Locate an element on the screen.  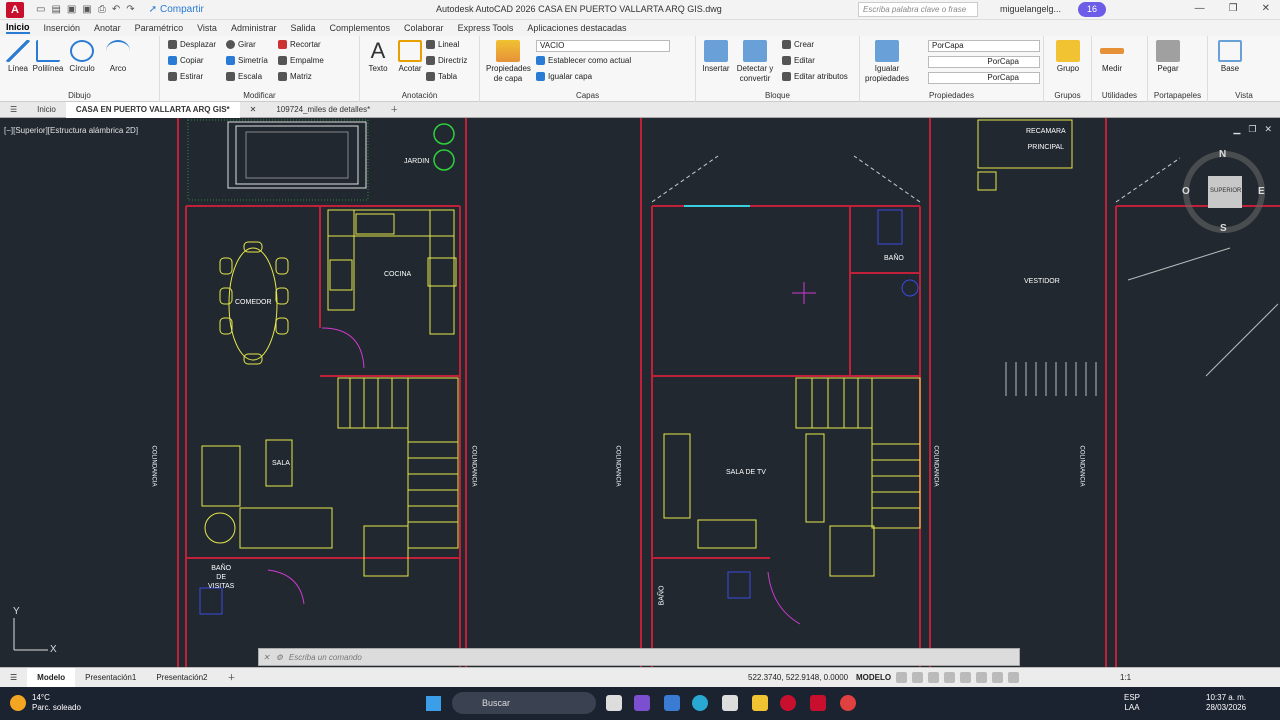
paste-button: Pegar is located at coordinates (1168, 57).